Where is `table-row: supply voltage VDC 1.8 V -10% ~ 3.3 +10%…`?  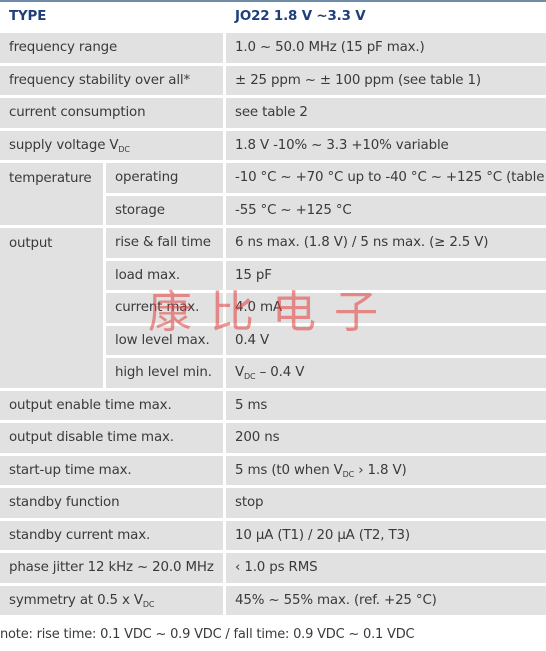 table-row: supply voltage VDC 1.8 V -10% ~ 3.3 +10%… is located at coordinates (273, 146).